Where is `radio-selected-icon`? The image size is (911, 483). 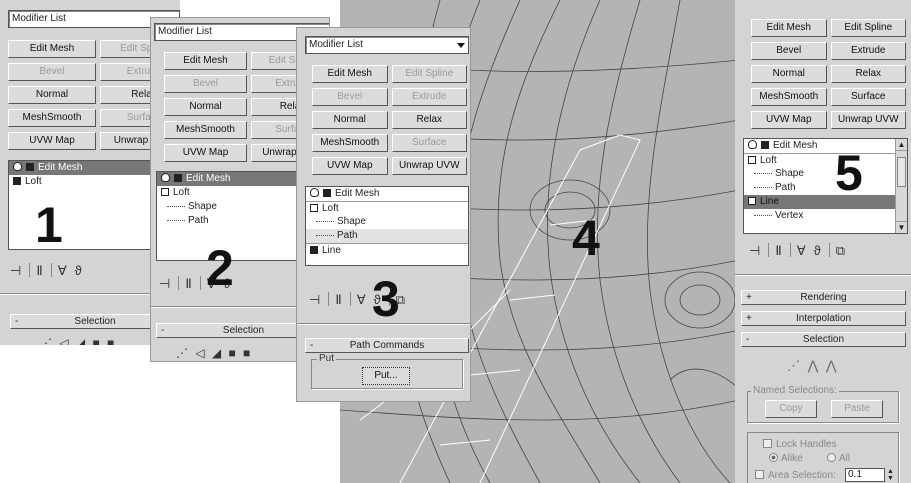 radio-selected-icon is located at coordinates (773, 457).